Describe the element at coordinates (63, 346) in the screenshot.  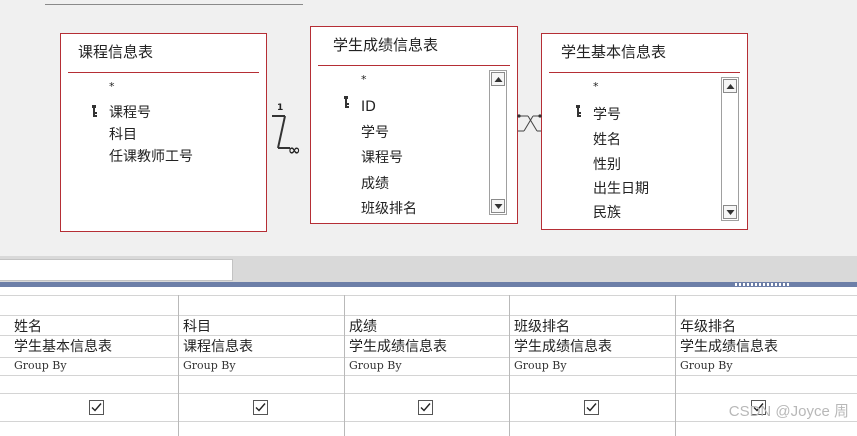
I see `grid-table-cell: 学生基本信息表` at that location.